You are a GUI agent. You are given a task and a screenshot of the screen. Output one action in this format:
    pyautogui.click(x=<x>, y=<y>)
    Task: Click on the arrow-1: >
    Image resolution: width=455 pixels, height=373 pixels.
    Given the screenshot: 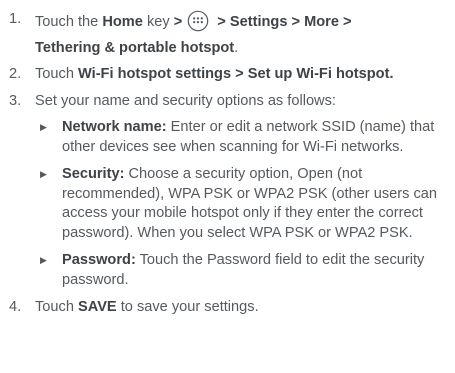 What is the action you would take?
    pyautogui.click(x=178, y=22)
    